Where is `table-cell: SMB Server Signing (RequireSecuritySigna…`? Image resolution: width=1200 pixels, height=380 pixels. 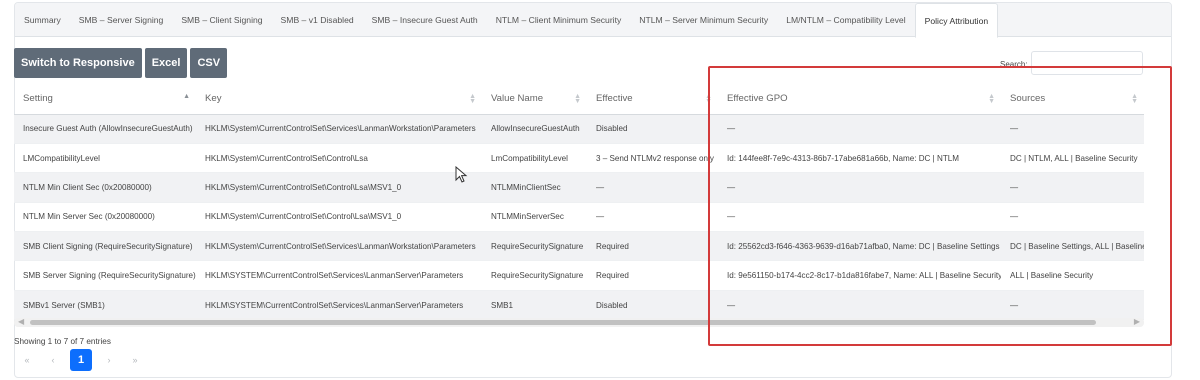
table-cell: SMB Server Signing (RequireSecuritySigna… is located at coordinates (105, 275).